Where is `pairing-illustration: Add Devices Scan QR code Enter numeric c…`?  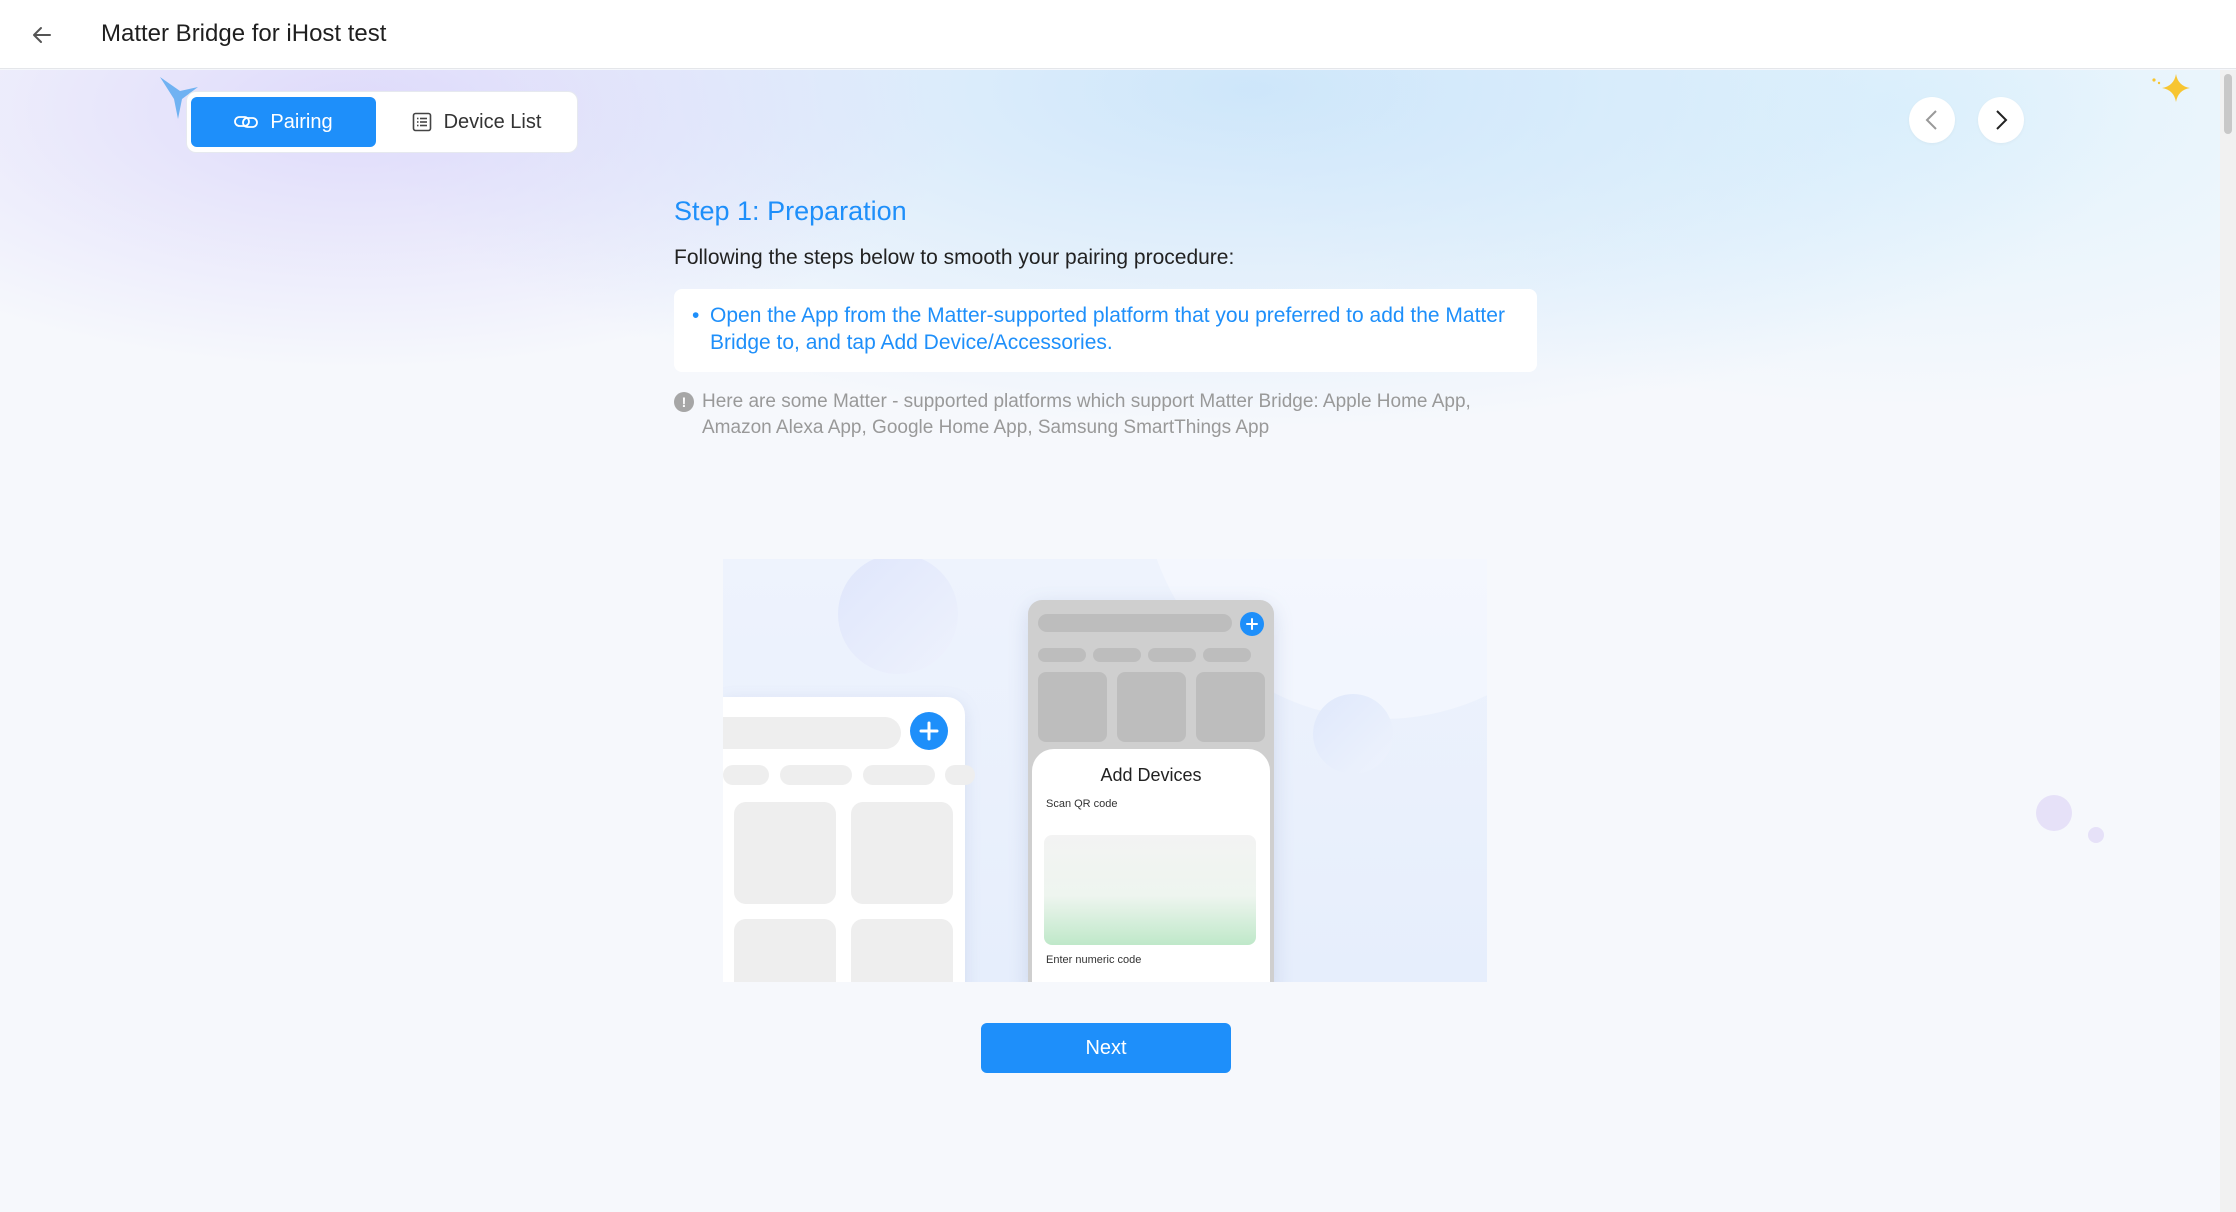 pairing-illustration: Add Devices Scan QR code Enter numeric c… is located at coordinates (1105, 770).